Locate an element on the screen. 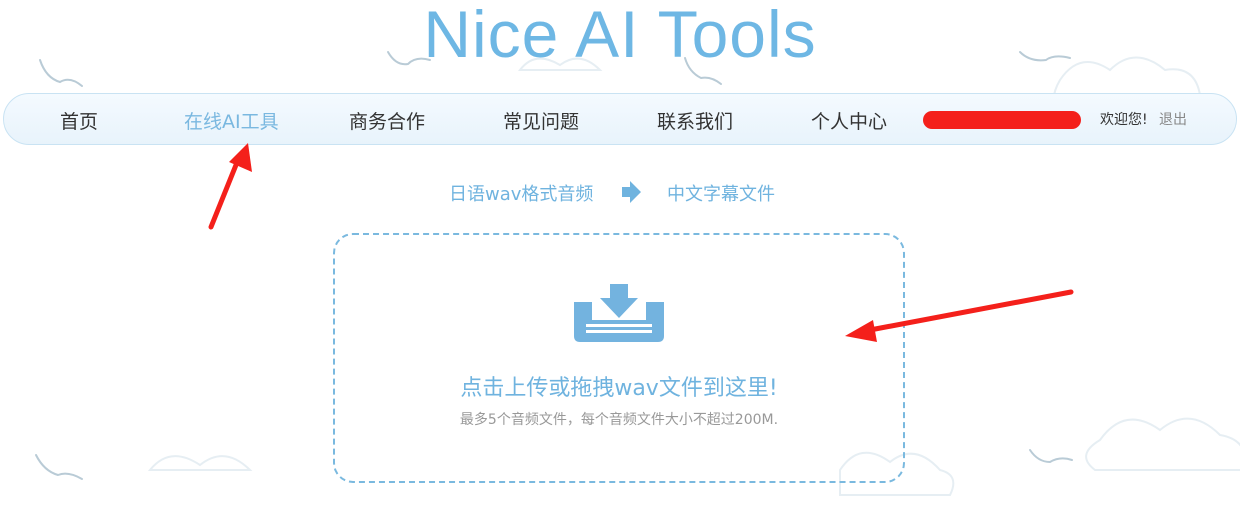 The image size is (1240, 529). nav-item-business: 商务合作 is located at coordinates (387, 120).